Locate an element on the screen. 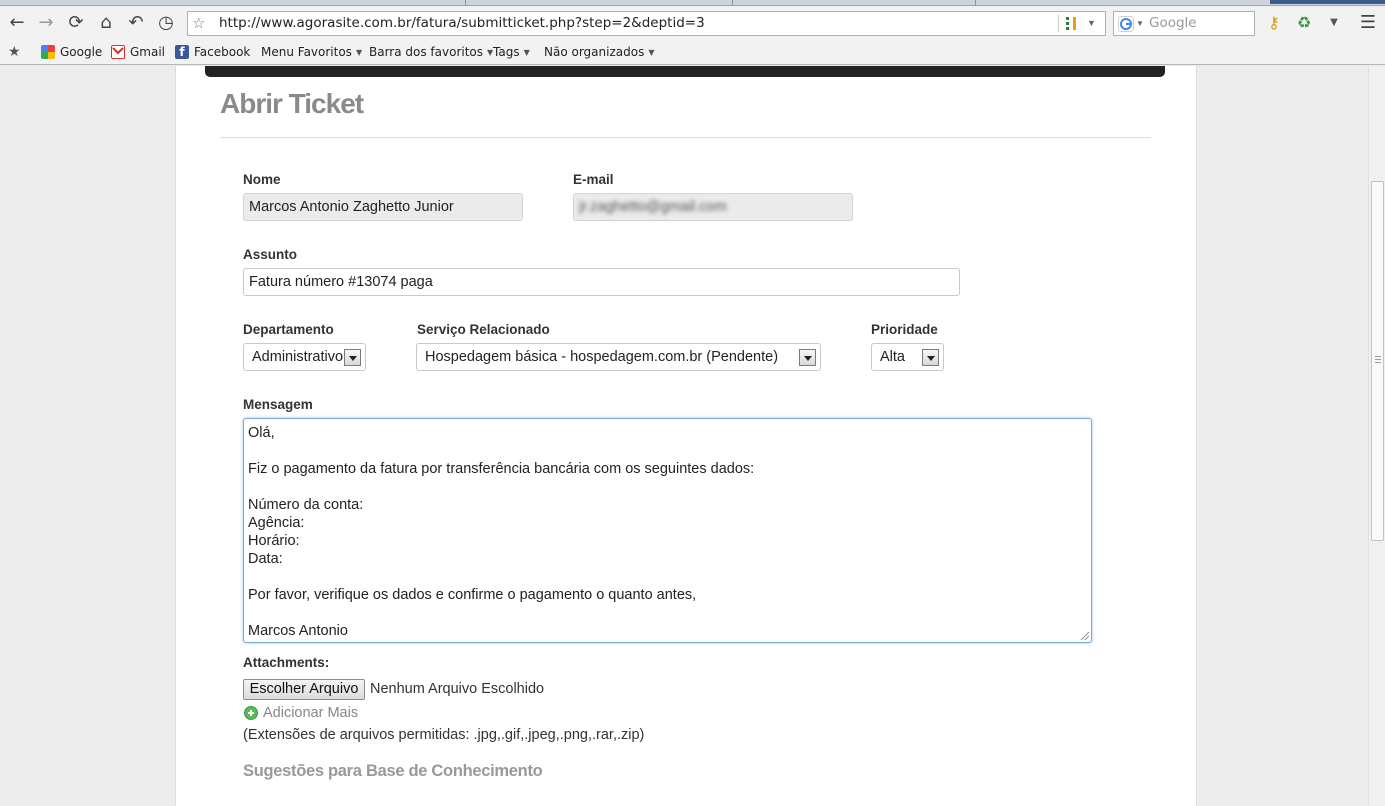  bookmark-label: Menu Favoritos is located at coordinates (306, 52).